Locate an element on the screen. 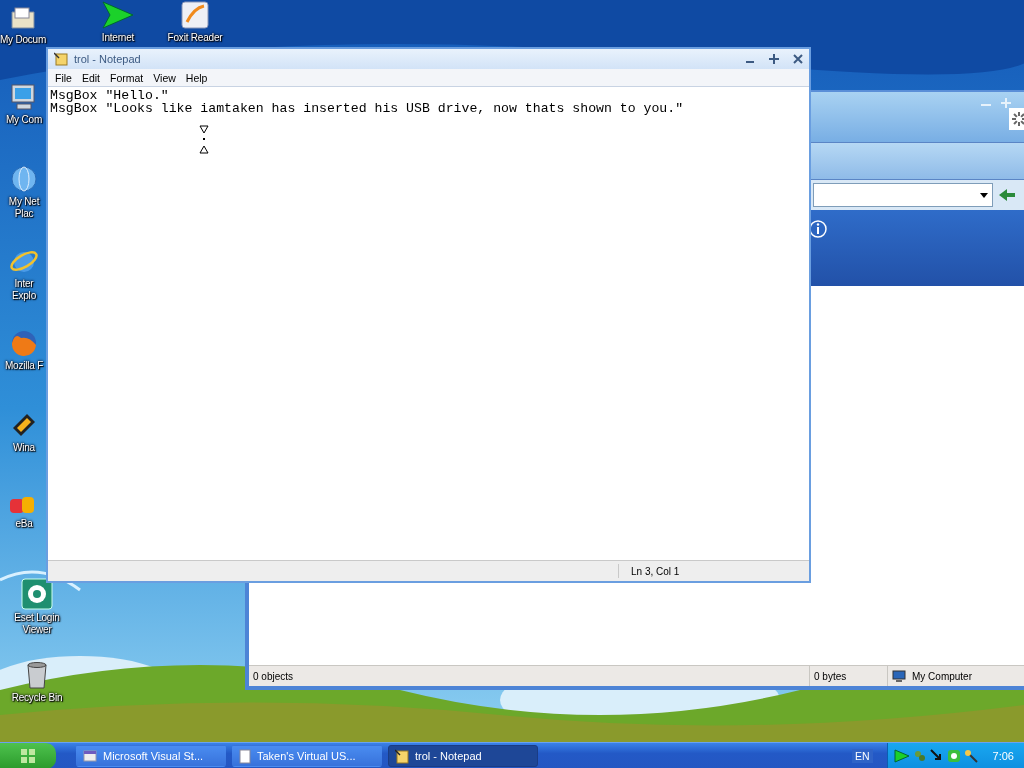 Image resolution: width=1024 pixels, height=768 pixels. start-button is located at coordinates (28, 755).